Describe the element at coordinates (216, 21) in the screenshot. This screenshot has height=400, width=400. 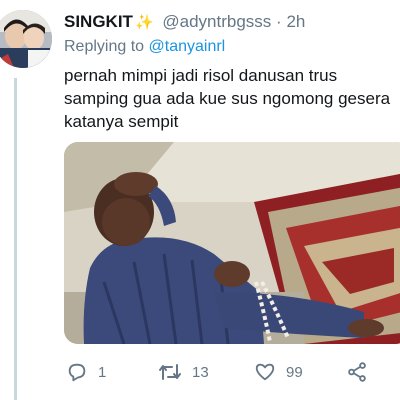
I see `user-handle: @adyntrbgsss` at that location.